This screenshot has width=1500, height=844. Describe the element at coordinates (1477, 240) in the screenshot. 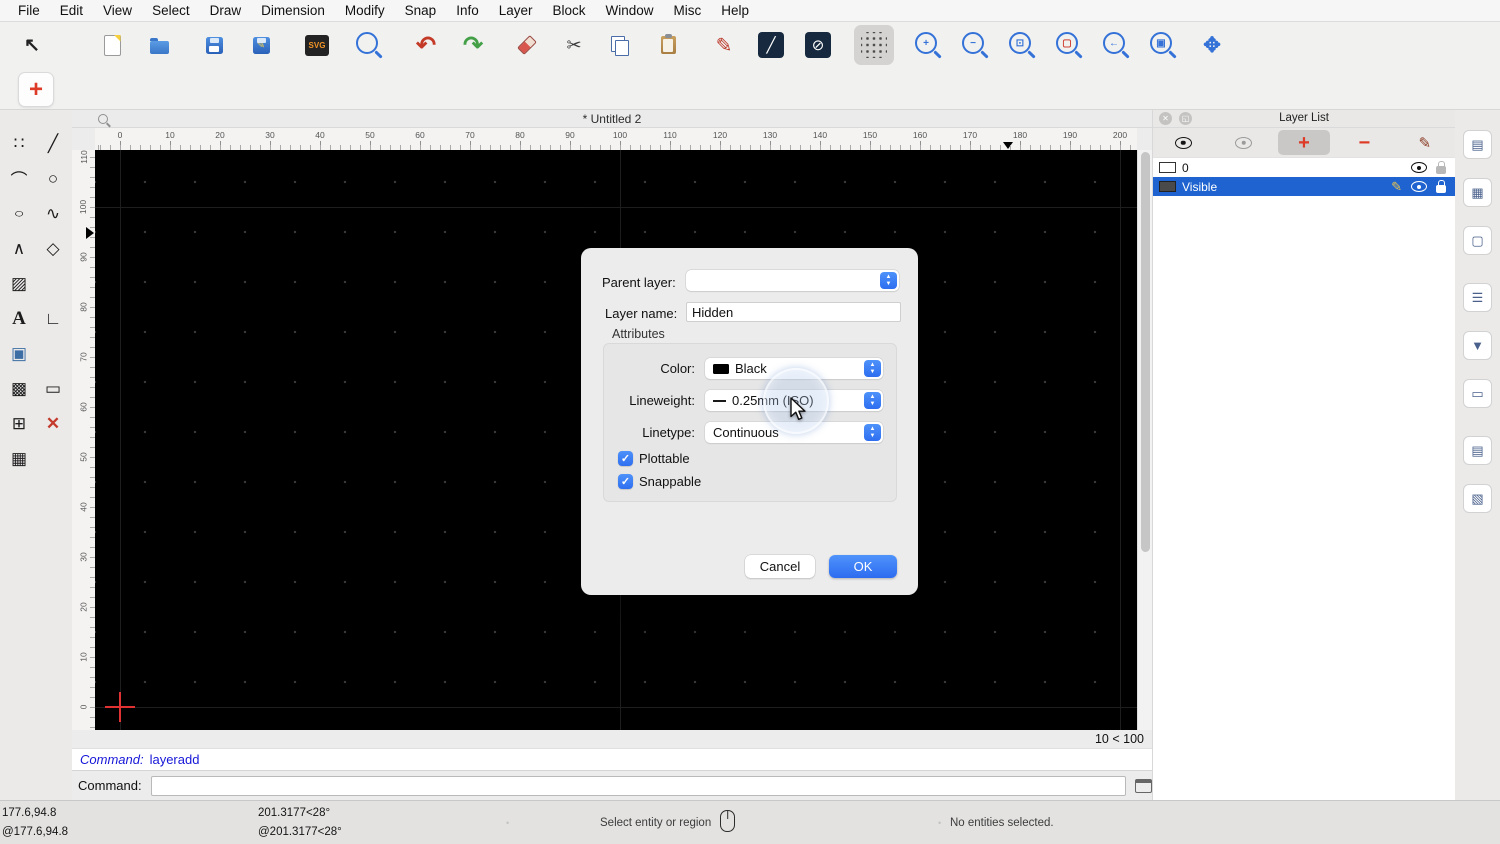

I see `dock-view-button: ▢` at that location.